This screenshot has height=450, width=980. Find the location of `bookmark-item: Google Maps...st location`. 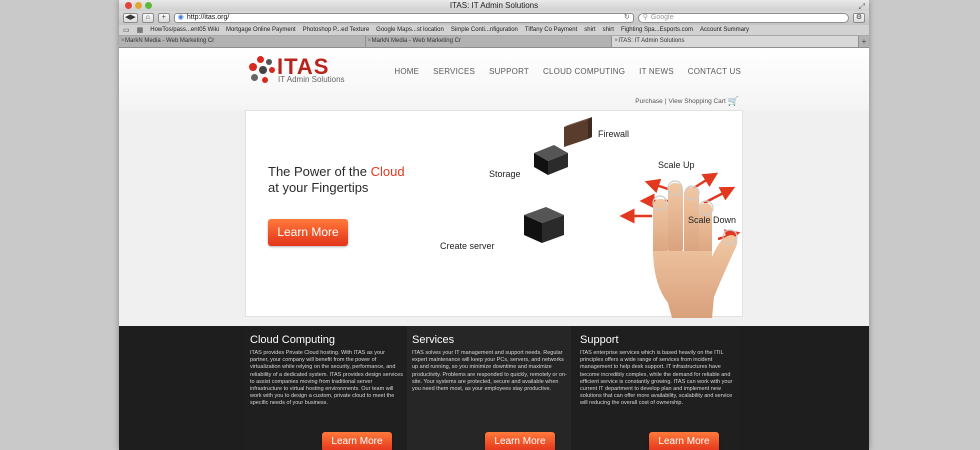

bookmark-item: Google Maps...st location is located at coordinates (410, 30).